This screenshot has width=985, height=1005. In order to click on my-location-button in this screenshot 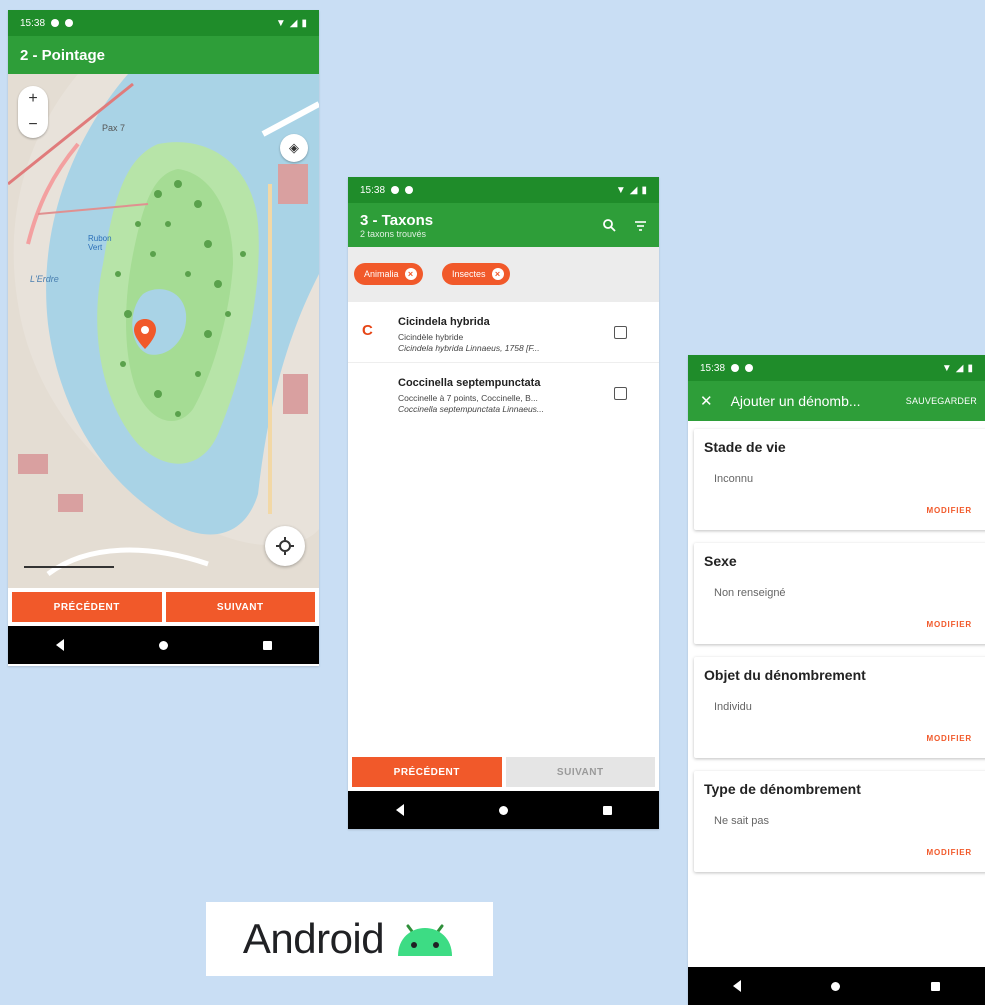, I will do `click(285, 546)`.